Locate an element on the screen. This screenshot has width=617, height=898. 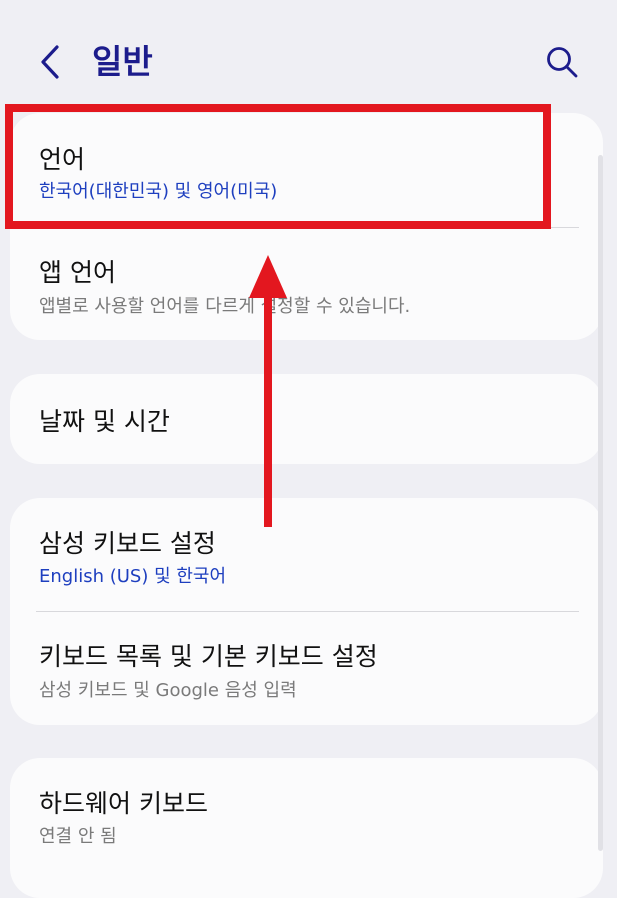
date-time-item-title: 날짜 및 시간 is located at coordinates (104, 421).